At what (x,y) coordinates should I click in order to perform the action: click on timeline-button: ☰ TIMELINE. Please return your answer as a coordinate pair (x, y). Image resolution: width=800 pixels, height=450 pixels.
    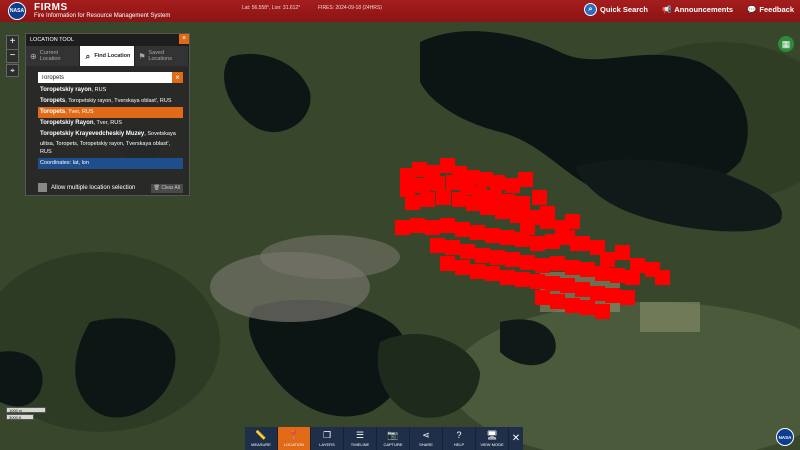
    Looking at the image, I should click on (360, 438).